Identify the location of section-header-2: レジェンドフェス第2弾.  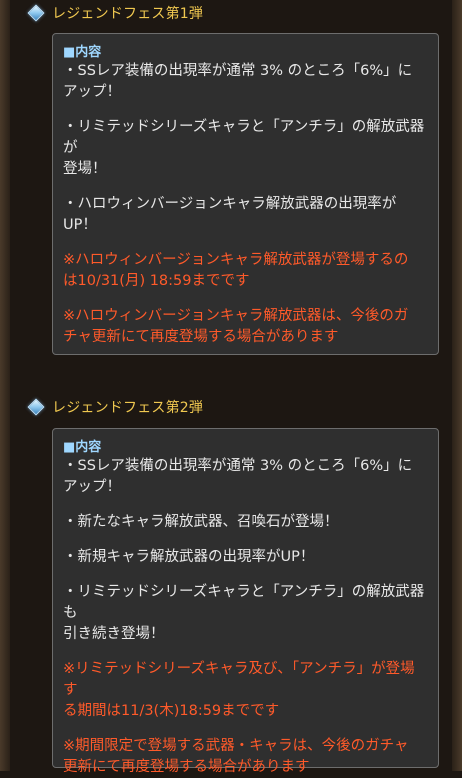
(115, 407).